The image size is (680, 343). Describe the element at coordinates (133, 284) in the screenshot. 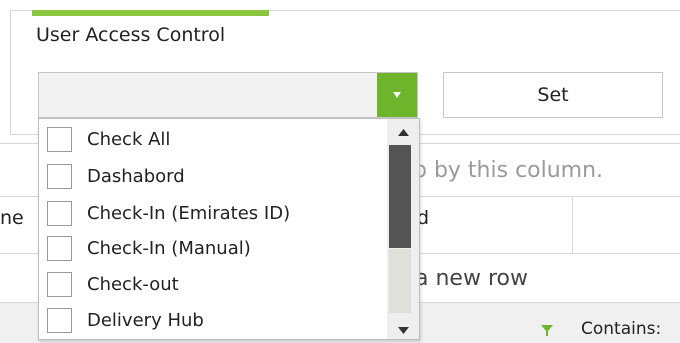

I see `list-item-label: Check-out` at that location.